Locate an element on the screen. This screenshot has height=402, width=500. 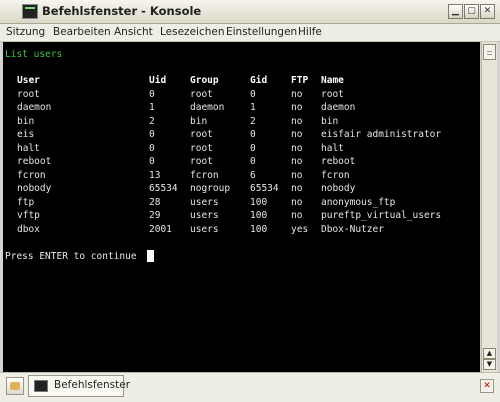
tab-label: Befehlsfenster is located at coordinates (92, 385).